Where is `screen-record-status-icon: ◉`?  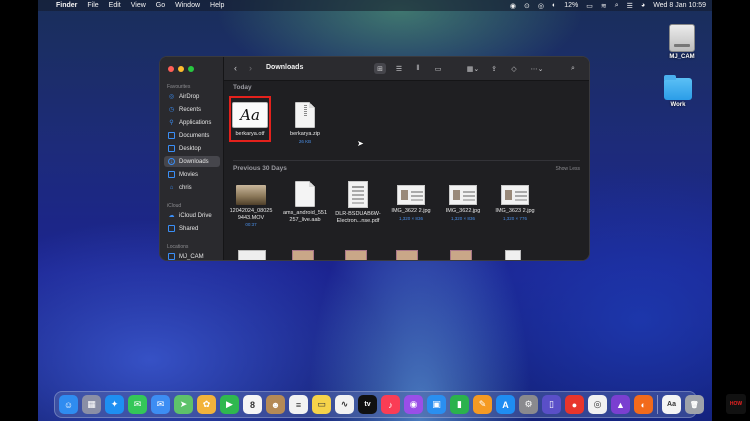
screen-record-status-icon: ◉ is located at coordinates (513, 6).